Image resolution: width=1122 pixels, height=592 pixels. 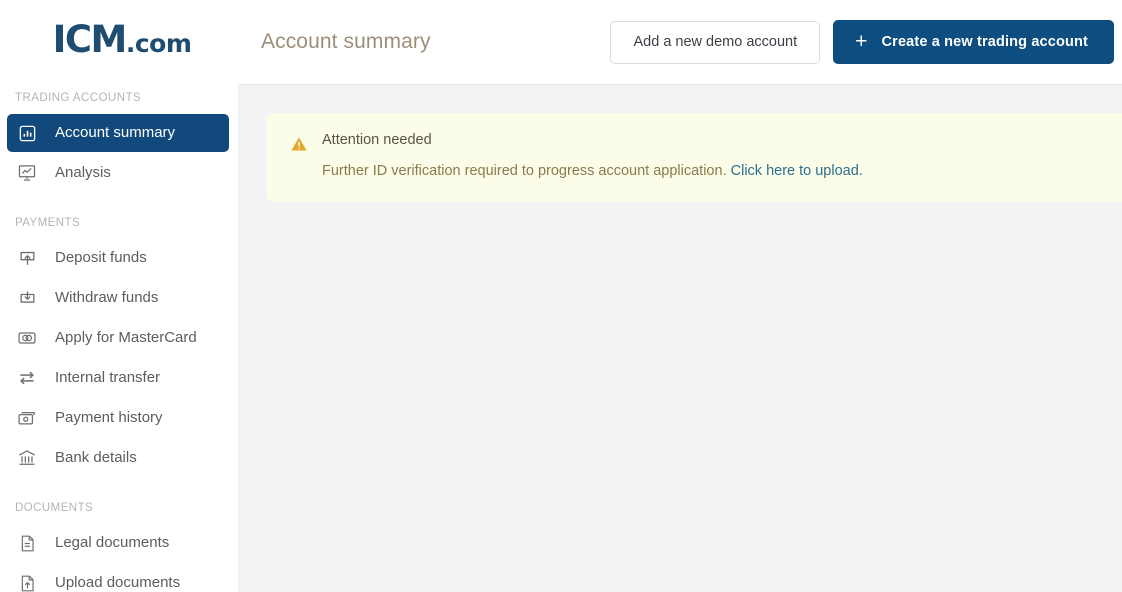 What do you see at coordinates (27, 543) in the screenshot?
I see `document-lines-icon` at bounding box center [27, 543].